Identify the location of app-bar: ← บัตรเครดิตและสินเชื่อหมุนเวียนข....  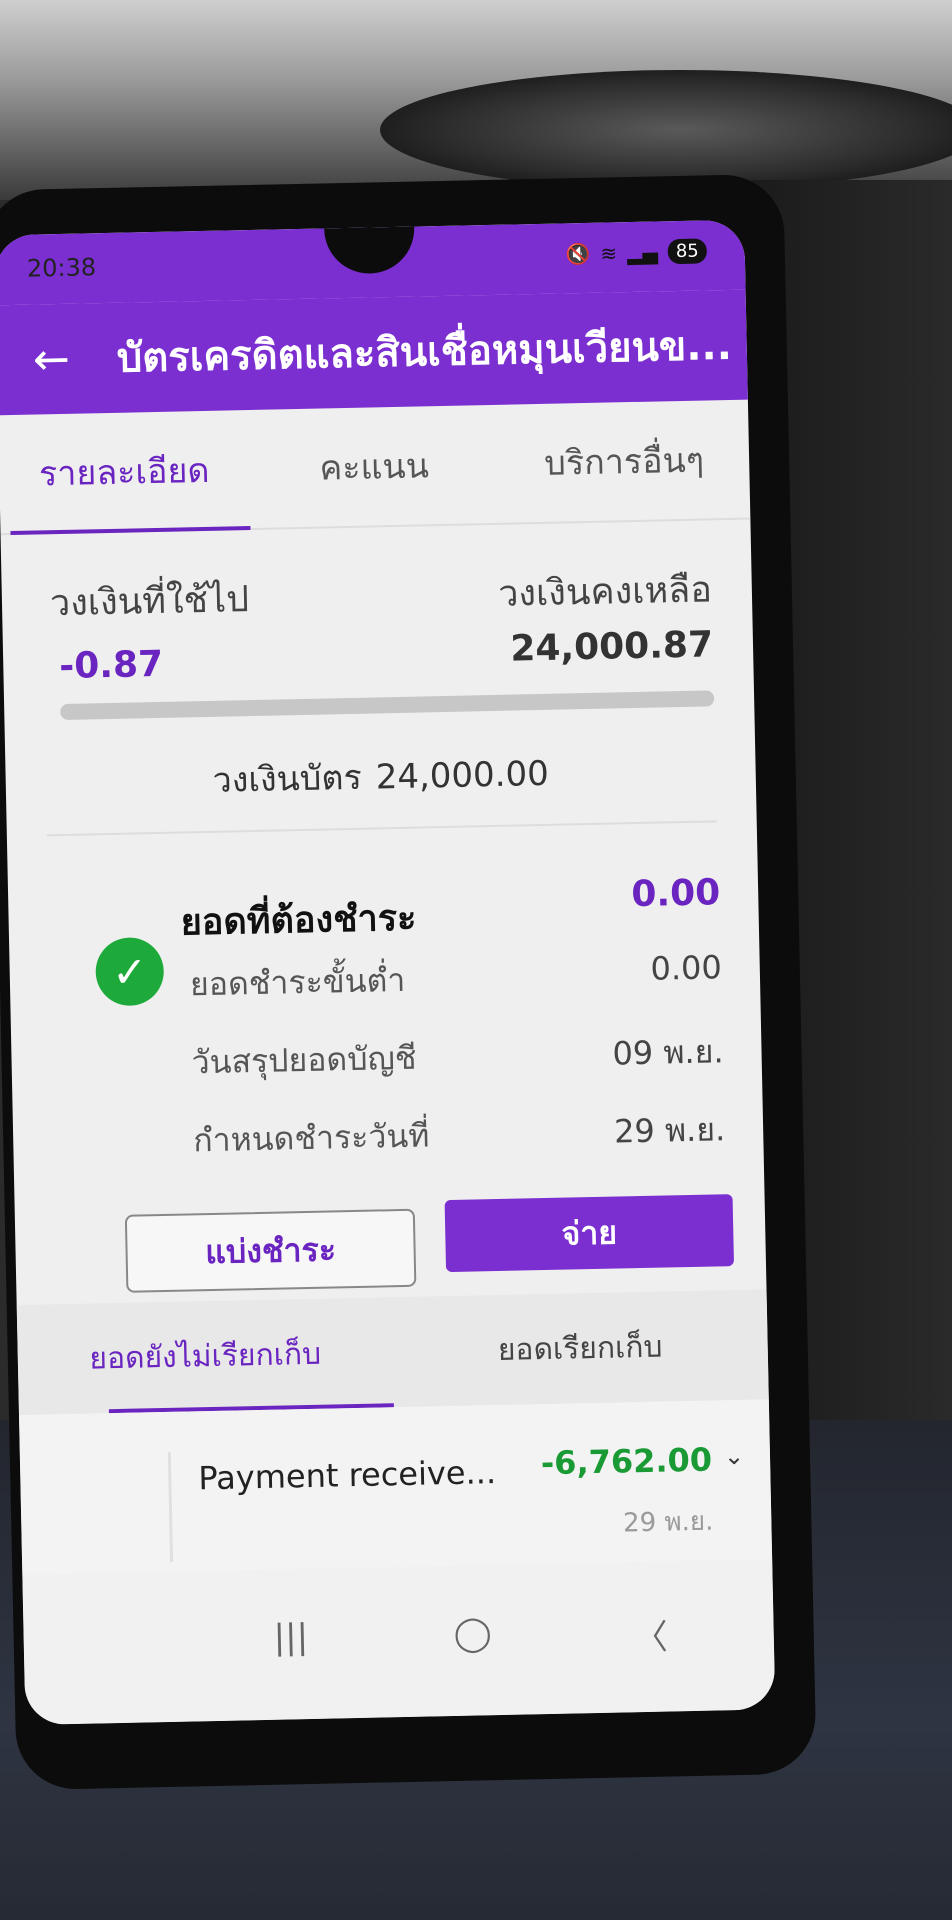
(374, 352).